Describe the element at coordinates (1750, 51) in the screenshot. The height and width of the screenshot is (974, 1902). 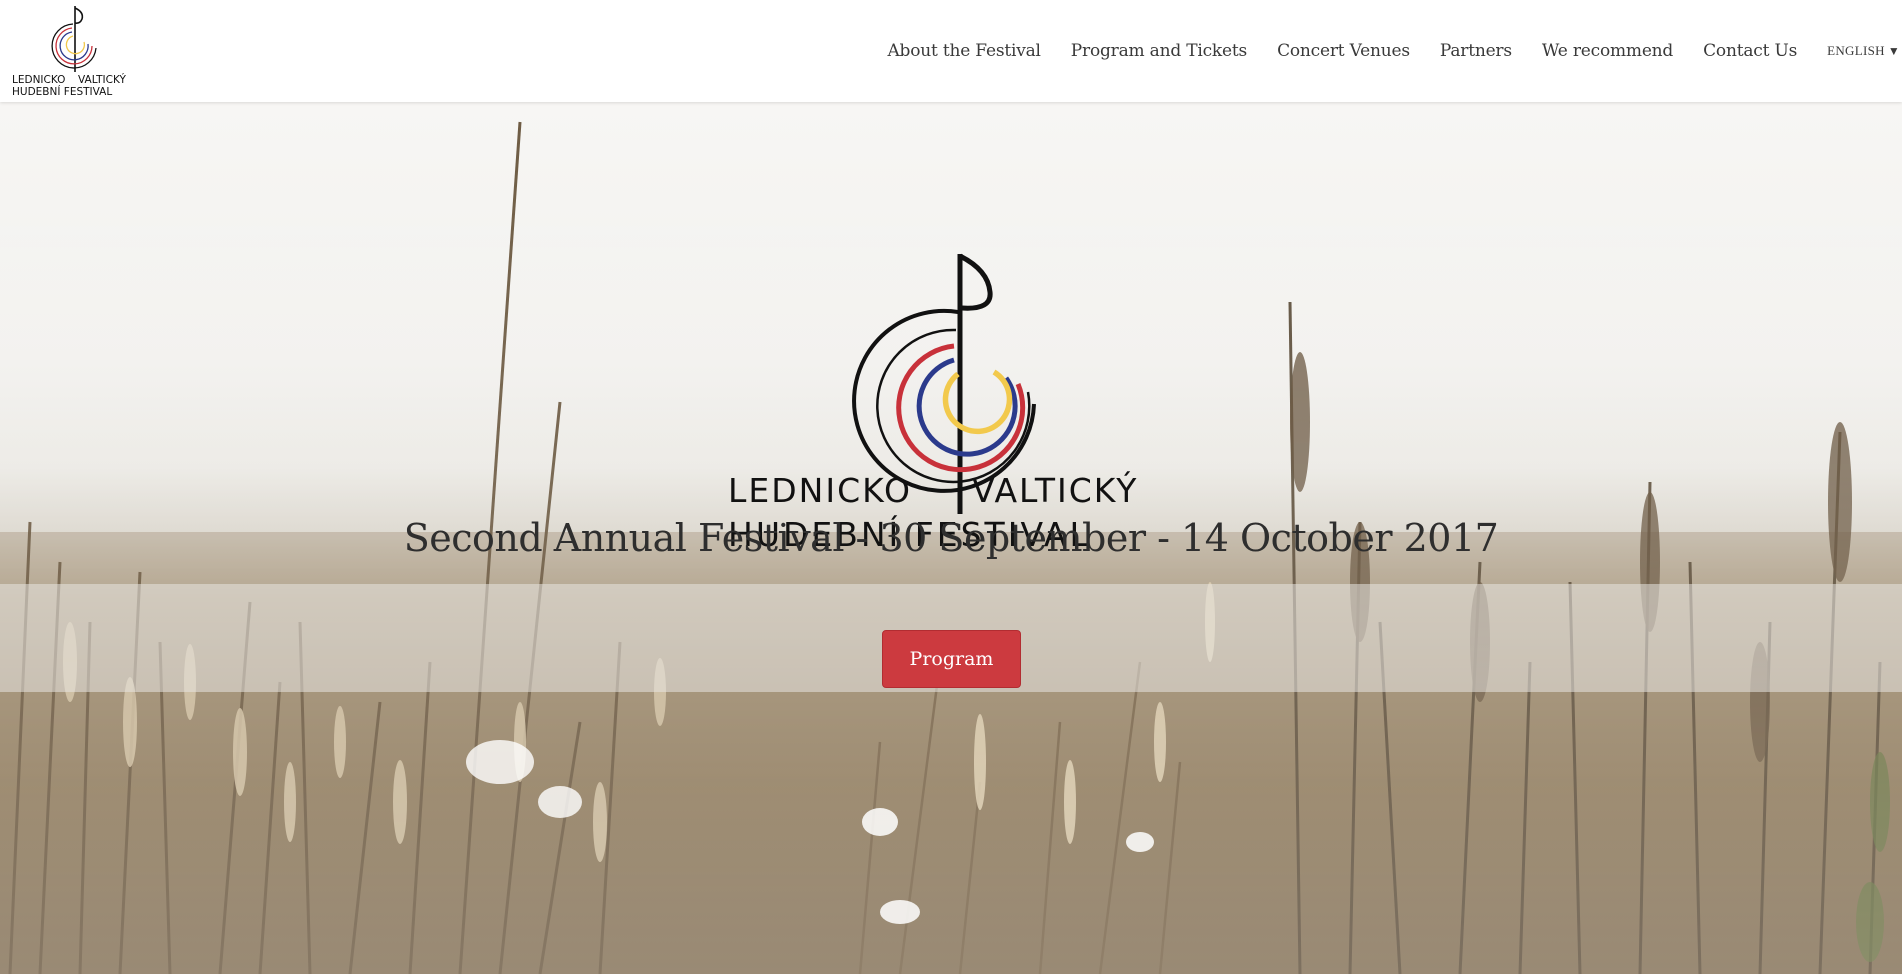
I see `nav-contact-us: Contact Us` at that location.